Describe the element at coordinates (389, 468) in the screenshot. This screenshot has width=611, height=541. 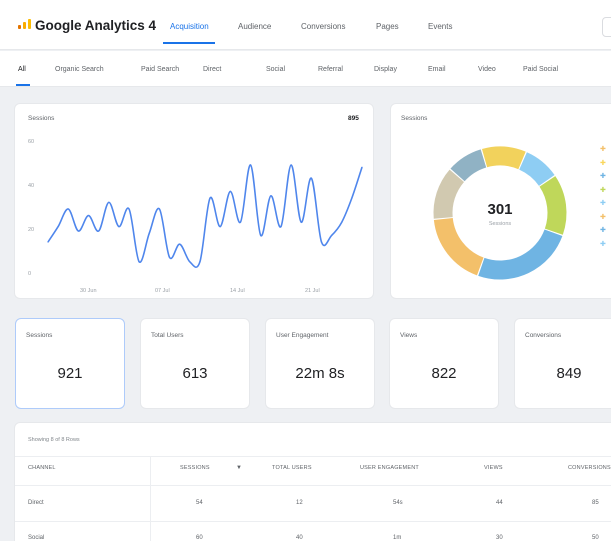
I see `column-header-user-engagement: USER ENGAGEMENT` at that location.